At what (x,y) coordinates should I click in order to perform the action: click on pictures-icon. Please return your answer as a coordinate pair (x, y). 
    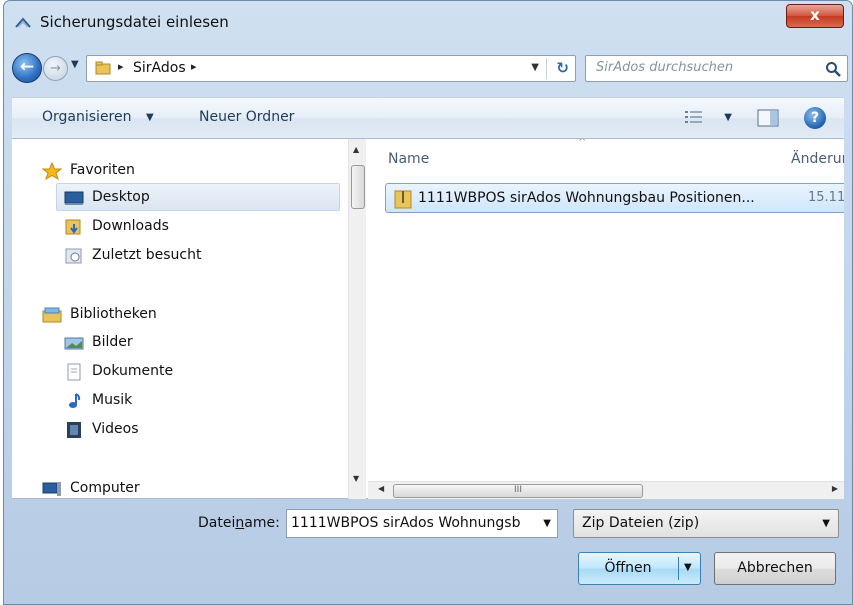
    Looking at the image, I should click on (74, 343).